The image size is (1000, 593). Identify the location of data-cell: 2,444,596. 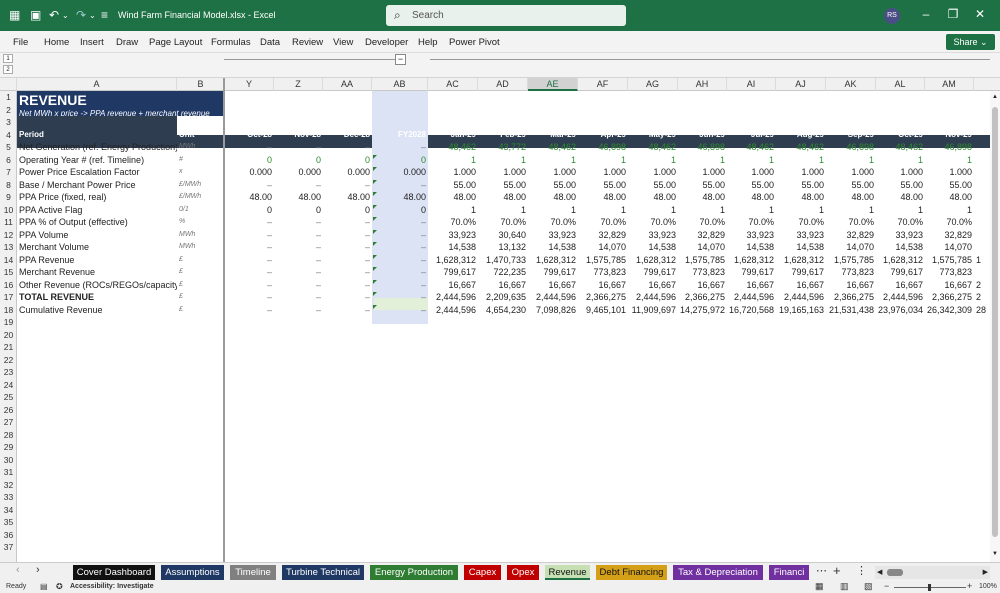
(653, 297).